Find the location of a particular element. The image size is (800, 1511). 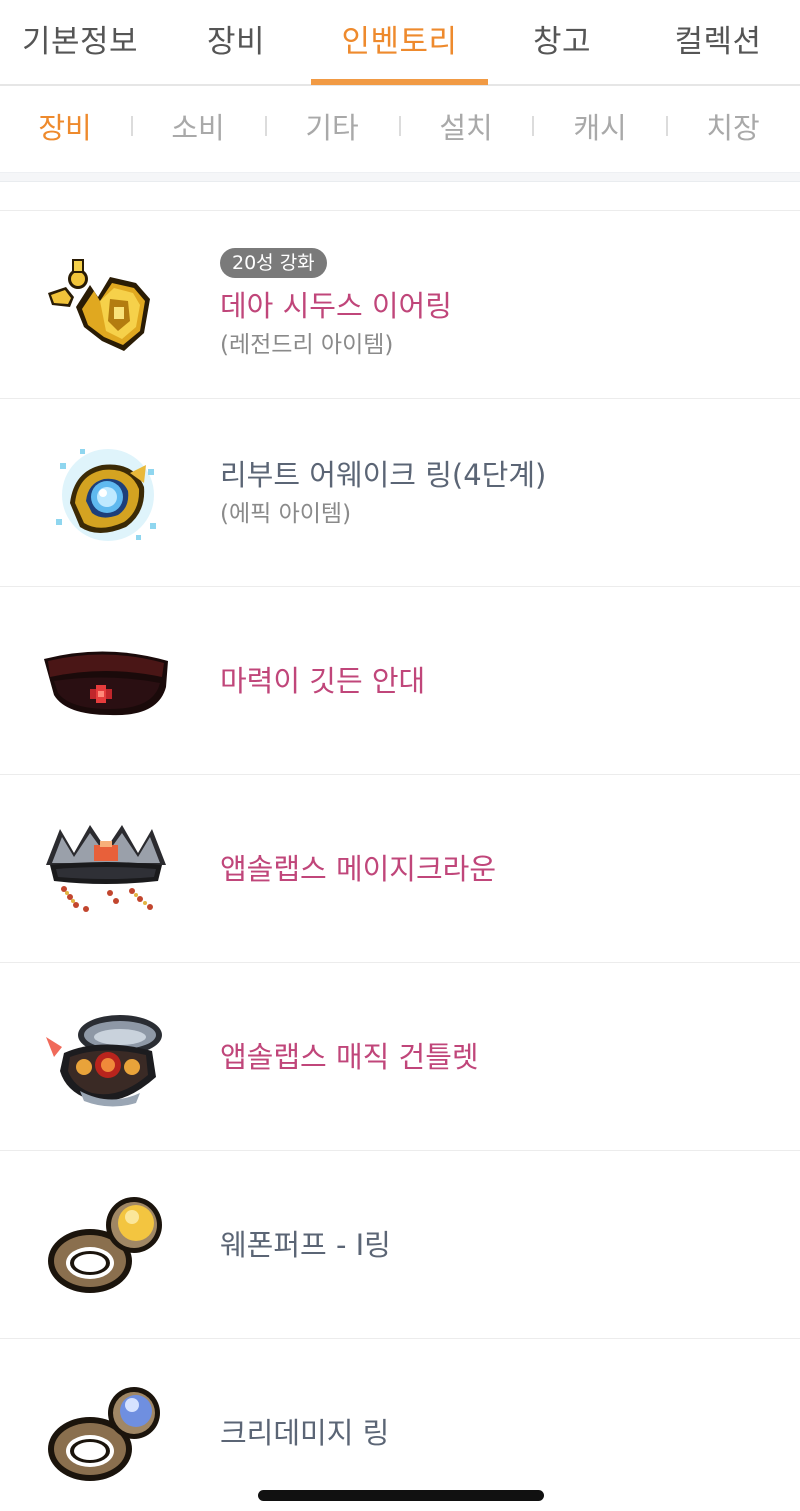

list-item: 앱솔랩스 매직 건틀렛 is located at coordinates (400, 1056).